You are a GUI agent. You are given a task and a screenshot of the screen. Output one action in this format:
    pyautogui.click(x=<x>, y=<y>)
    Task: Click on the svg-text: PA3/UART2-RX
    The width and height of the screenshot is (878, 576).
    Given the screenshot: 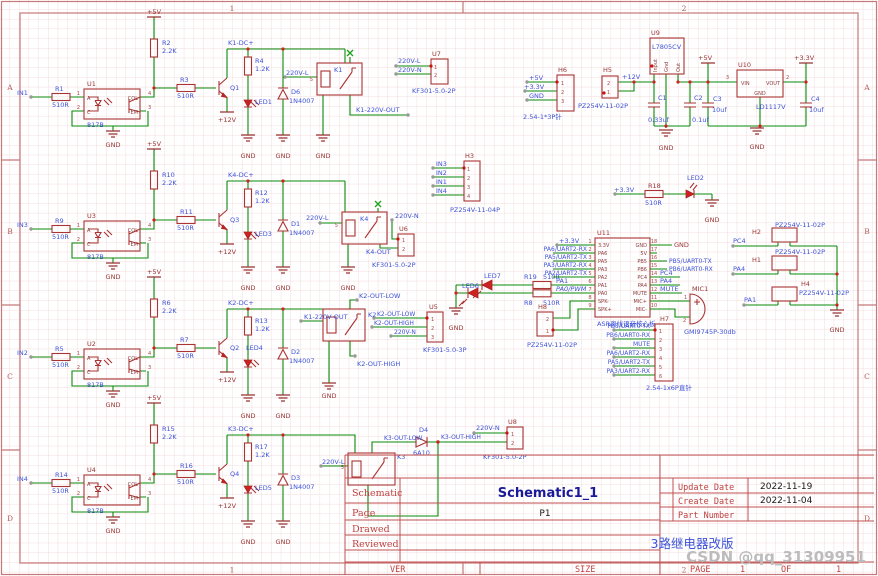 What is the action you would take?
    pyautogui.click(x=565, y=265)
    